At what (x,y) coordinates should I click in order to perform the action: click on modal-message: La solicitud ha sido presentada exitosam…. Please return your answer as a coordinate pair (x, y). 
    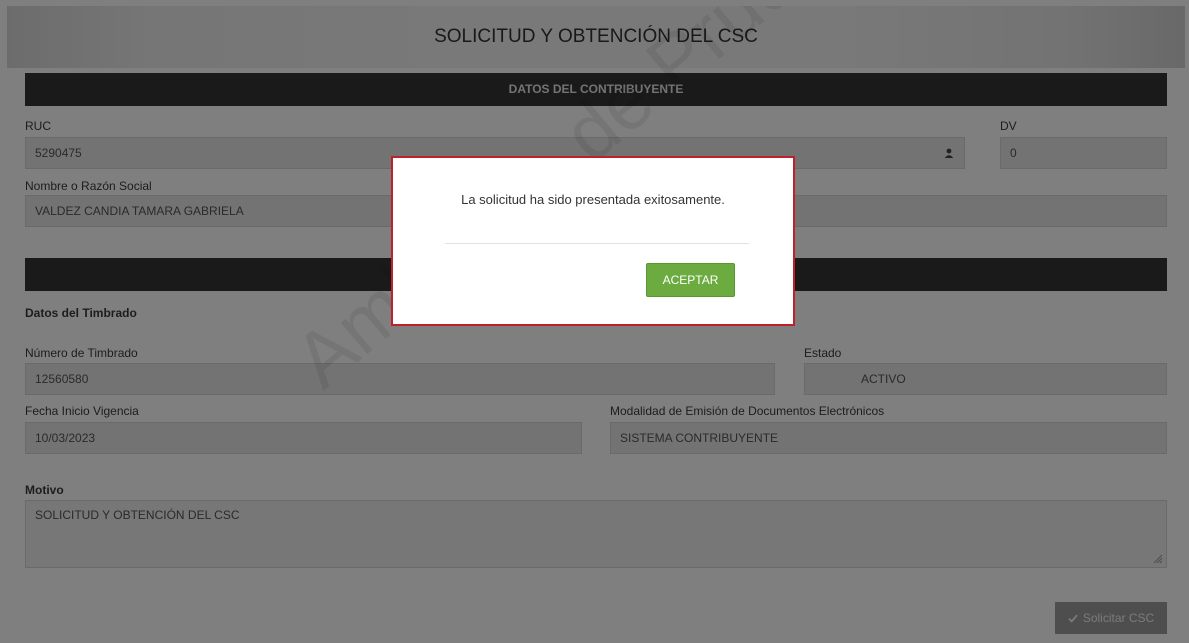
    Looking at the image, I should click on (593, 199).